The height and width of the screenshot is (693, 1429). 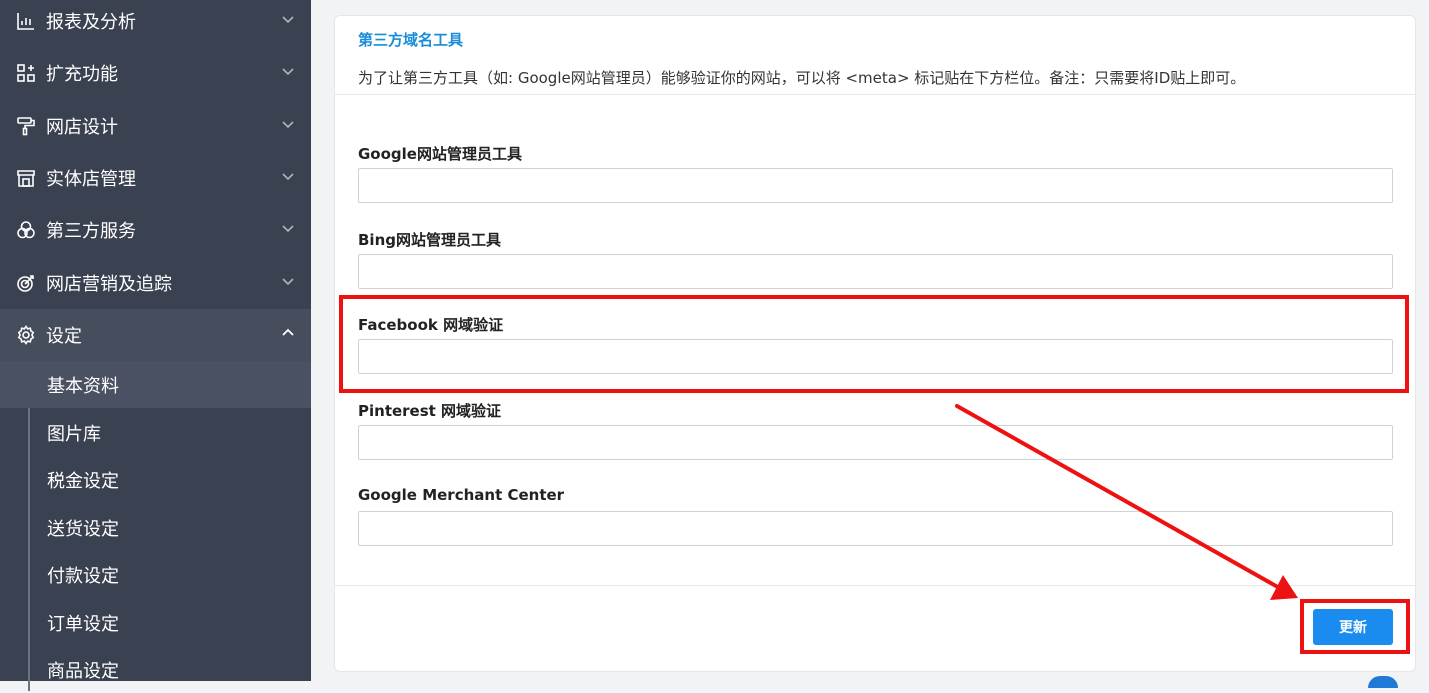 I want to click on pinterest-domain-label: Pinterest 网域验证, so click(x=430, y=411).